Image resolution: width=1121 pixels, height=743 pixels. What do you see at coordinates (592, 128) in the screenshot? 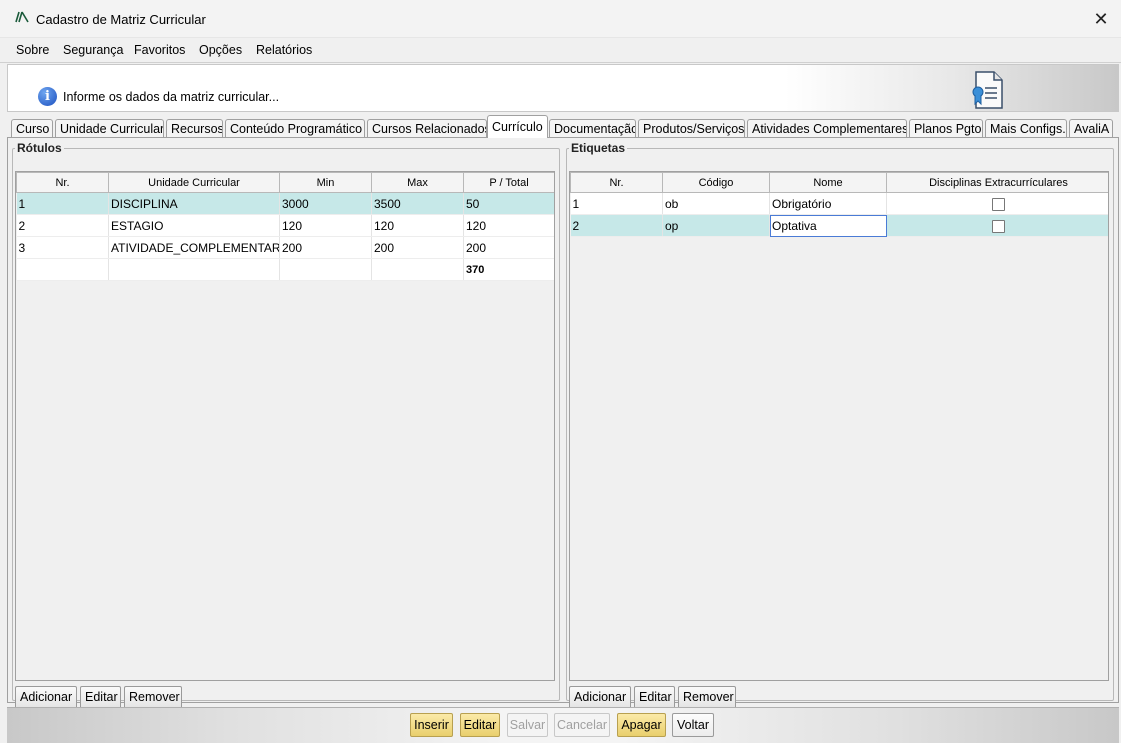
I see `tab-documentacao: Documentação` at bounding box center [592, 128].